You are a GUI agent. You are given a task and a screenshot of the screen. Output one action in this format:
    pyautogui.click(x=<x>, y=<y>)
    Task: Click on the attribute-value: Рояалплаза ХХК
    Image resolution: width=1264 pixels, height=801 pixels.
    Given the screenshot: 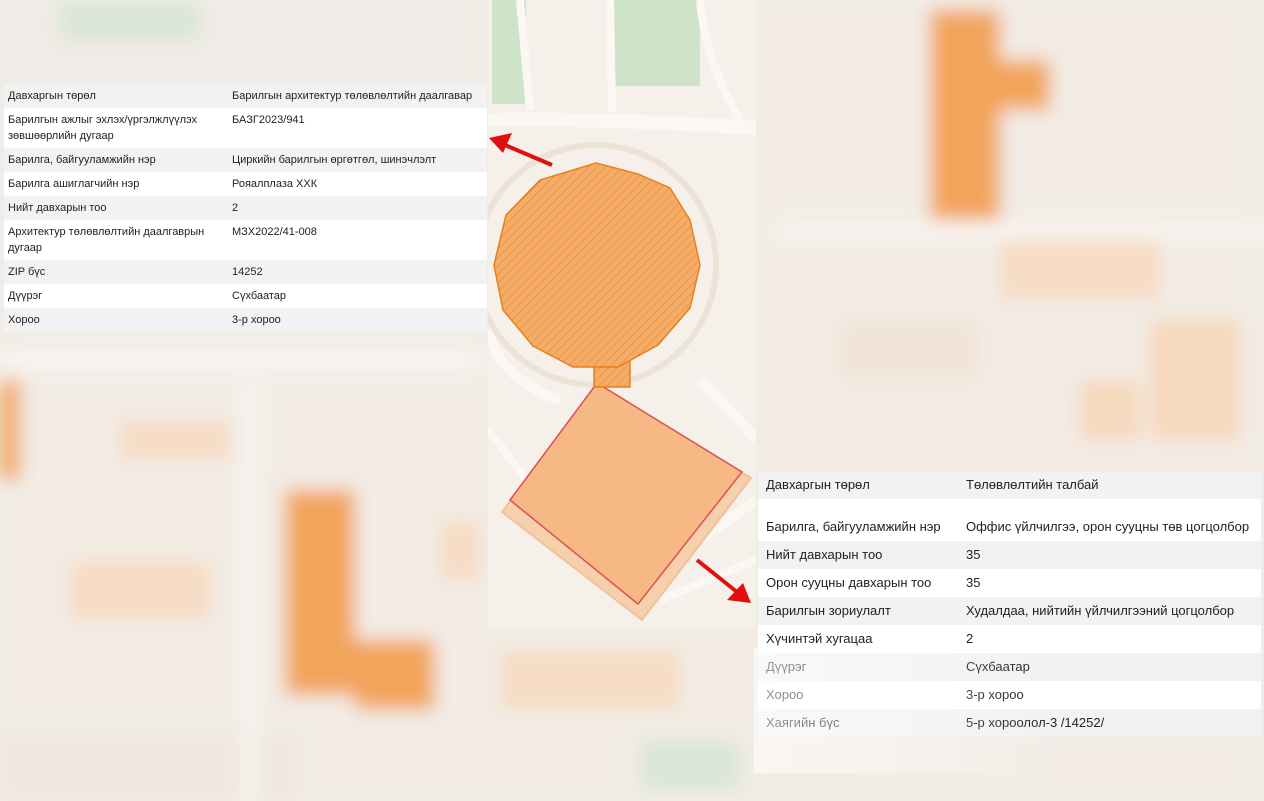 What is the action you would take?
    pyautogui.click(x=275, y=184)
    